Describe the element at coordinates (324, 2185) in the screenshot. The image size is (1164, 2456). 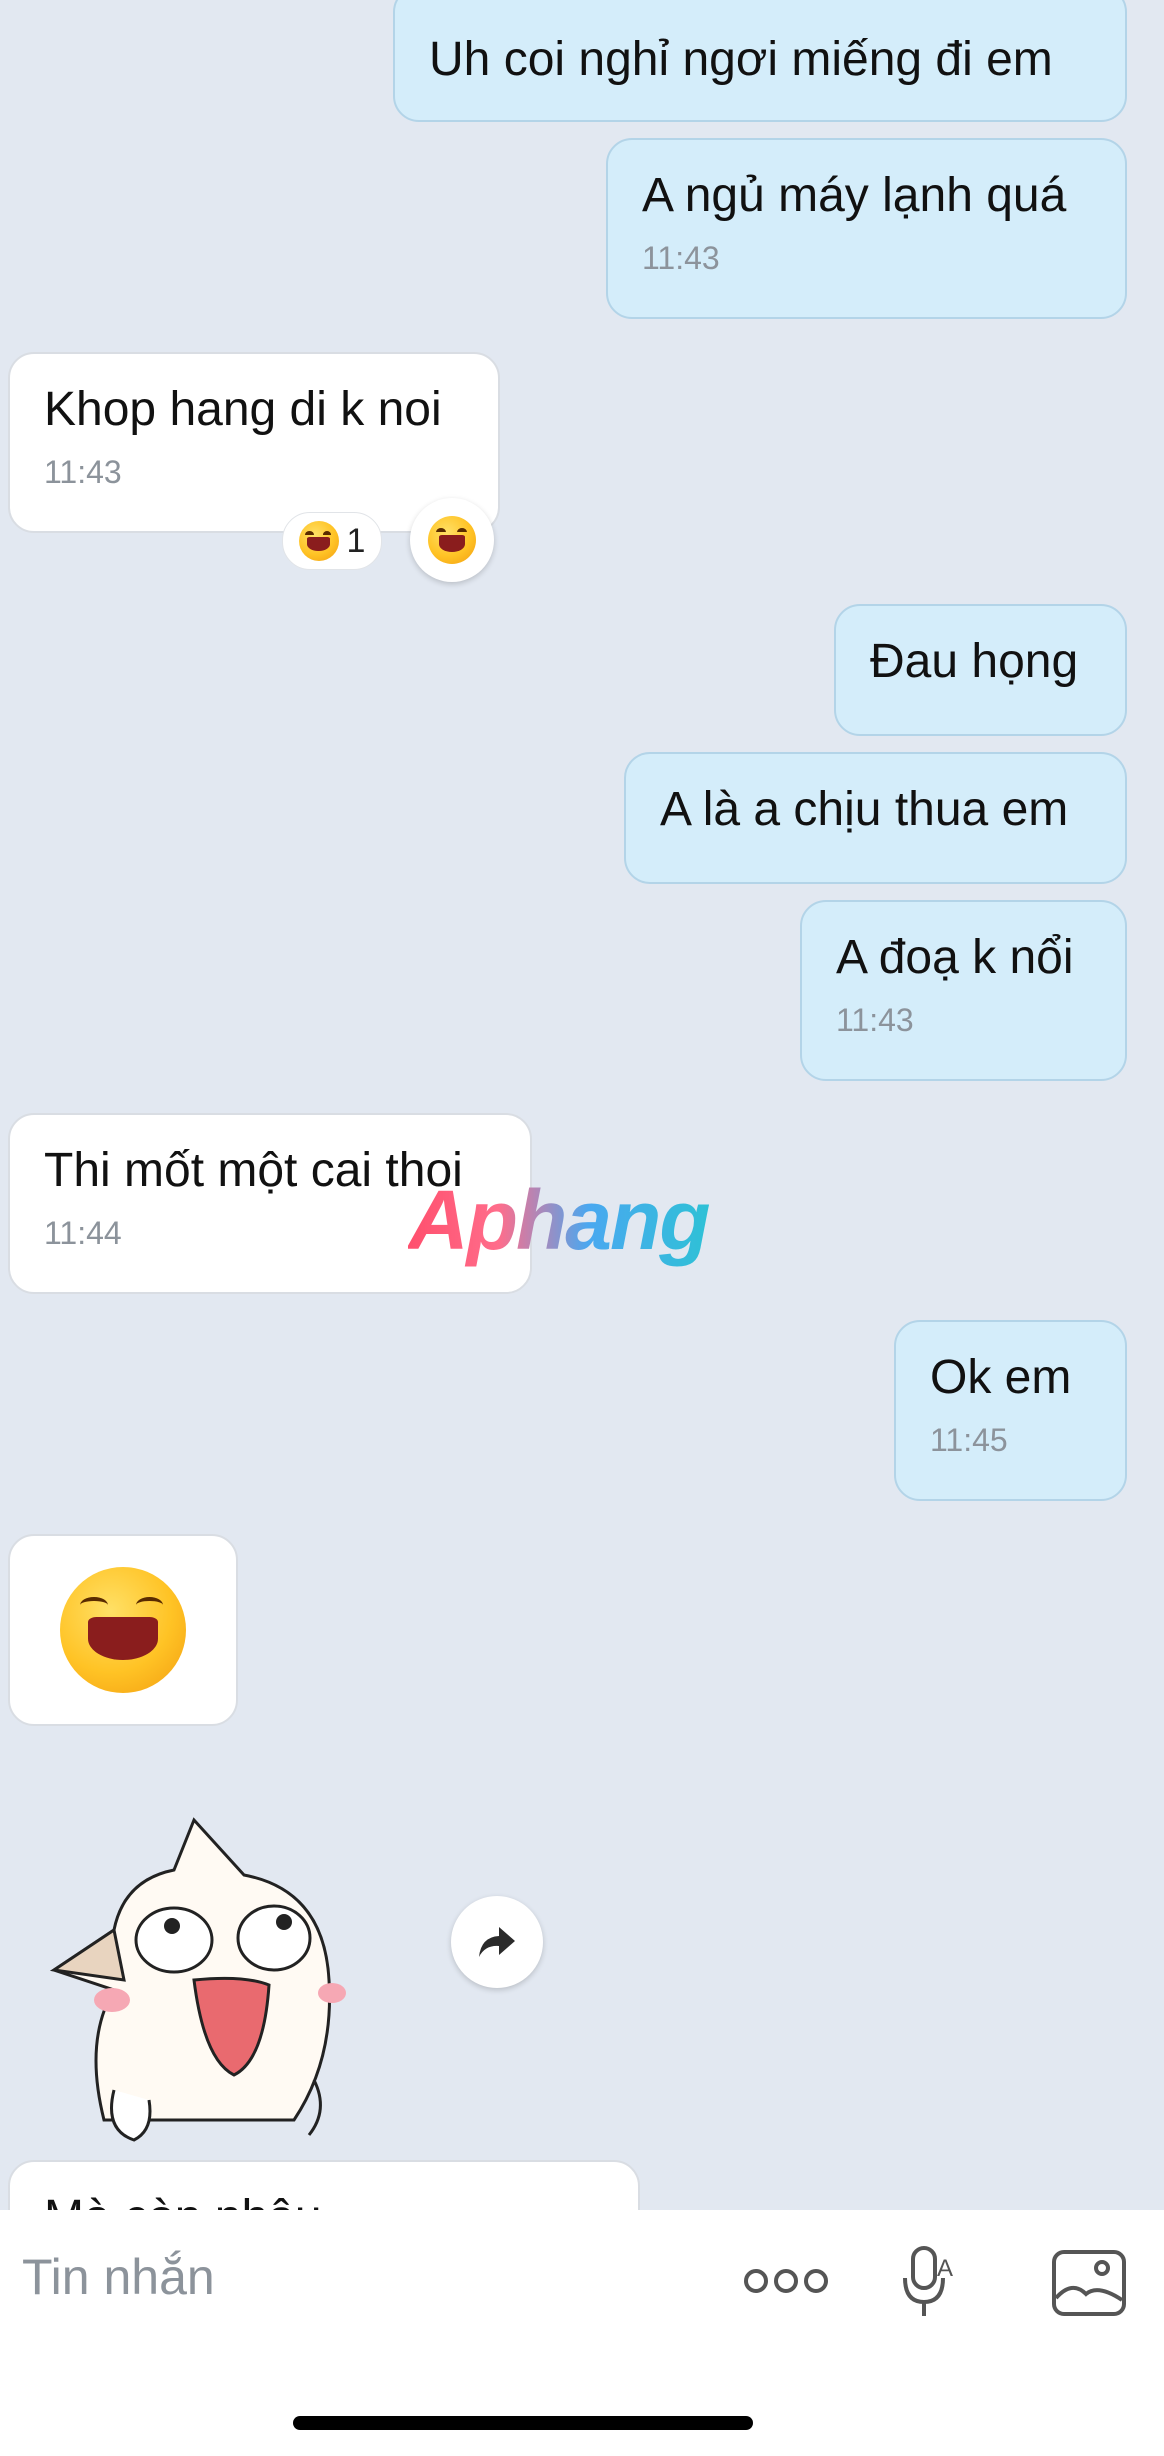
I see `message-bubble-incoming: Mà còn nhậu` at that location.